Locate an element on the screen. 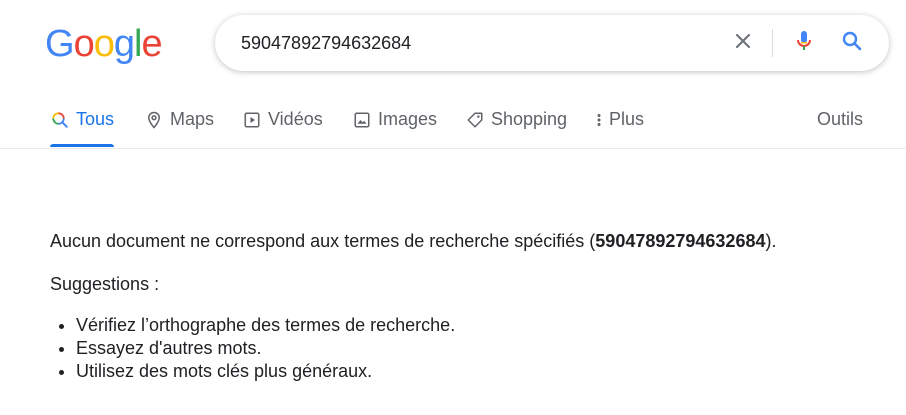  logo-letter: e is located at coordinates (151, 44).